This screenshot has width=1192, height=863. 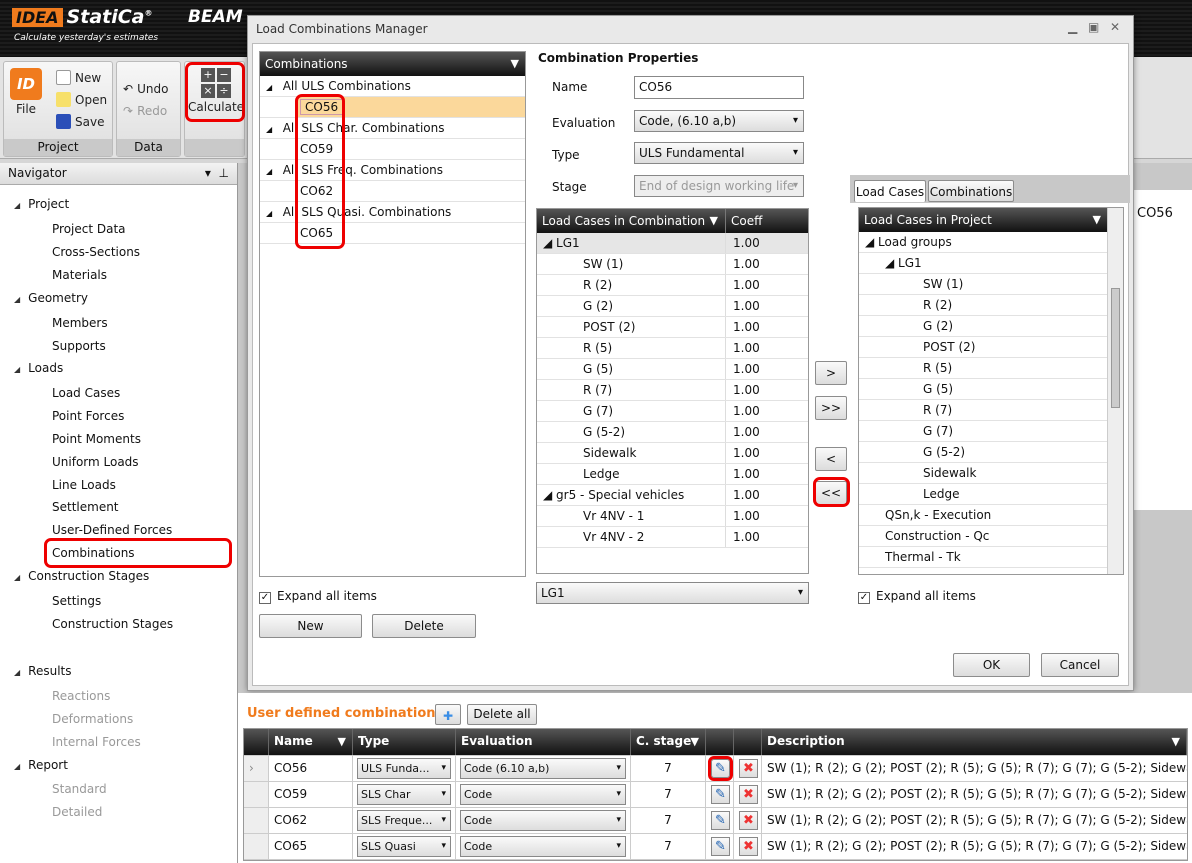 I want to click on add-combination-button: ✚, so click(x=448, y=714).